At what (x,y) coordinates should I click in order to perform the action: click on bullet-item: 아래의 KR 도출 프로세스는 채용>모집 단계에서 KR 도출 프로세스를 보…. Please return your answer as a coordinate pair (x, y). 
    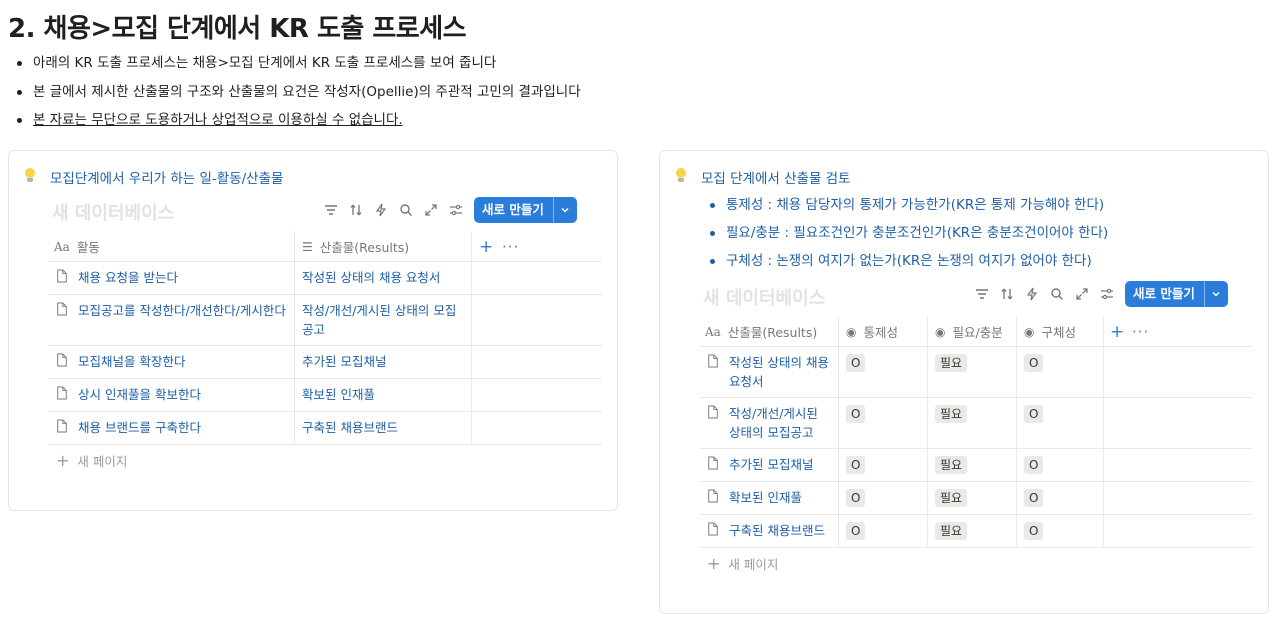
    Looking at the image, I should click on (297, 66).